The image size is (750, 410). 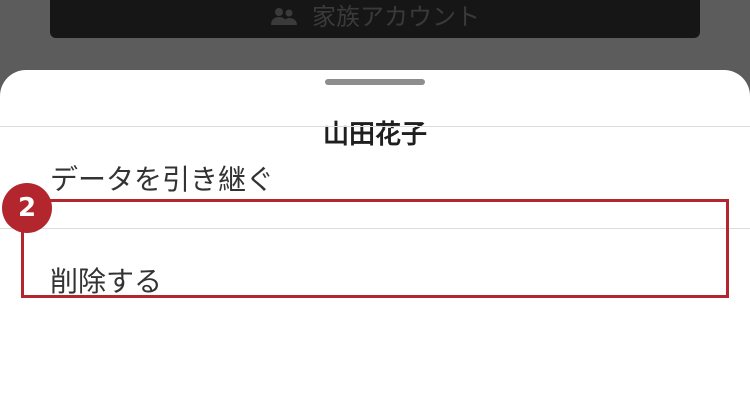 I want to click on sheet-grabber-handle, so click(x=375, y=82).